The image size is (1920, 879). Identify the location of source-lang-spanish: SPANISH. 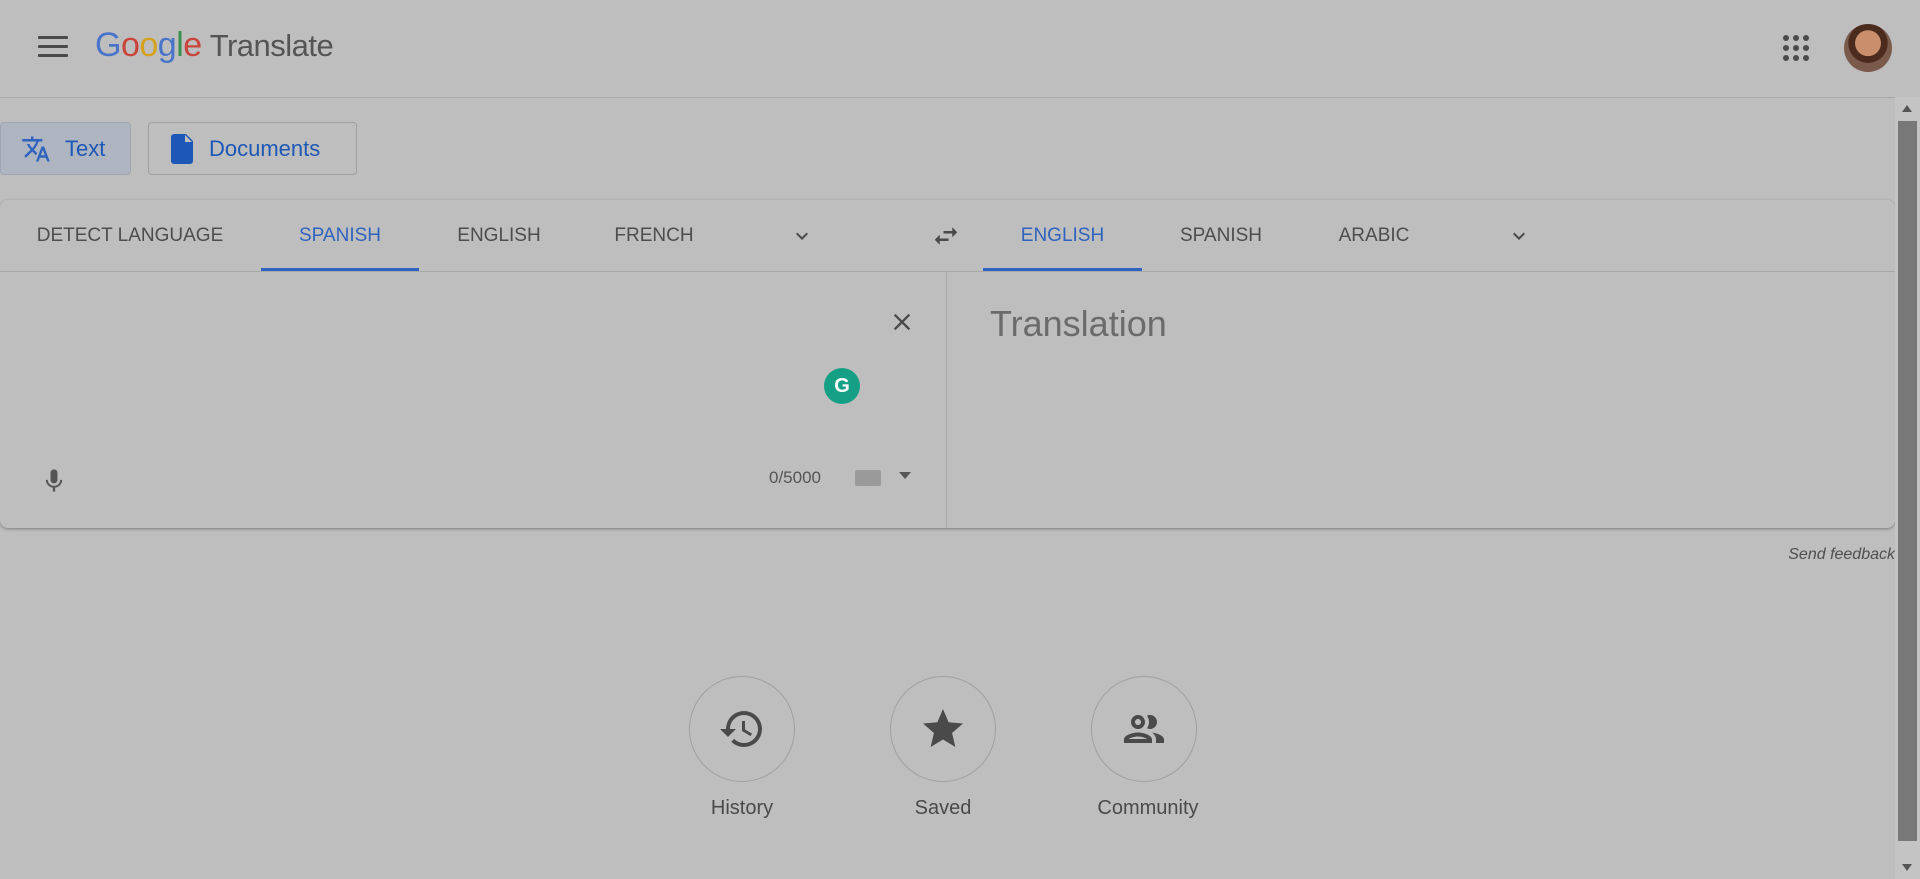
(340, 235).